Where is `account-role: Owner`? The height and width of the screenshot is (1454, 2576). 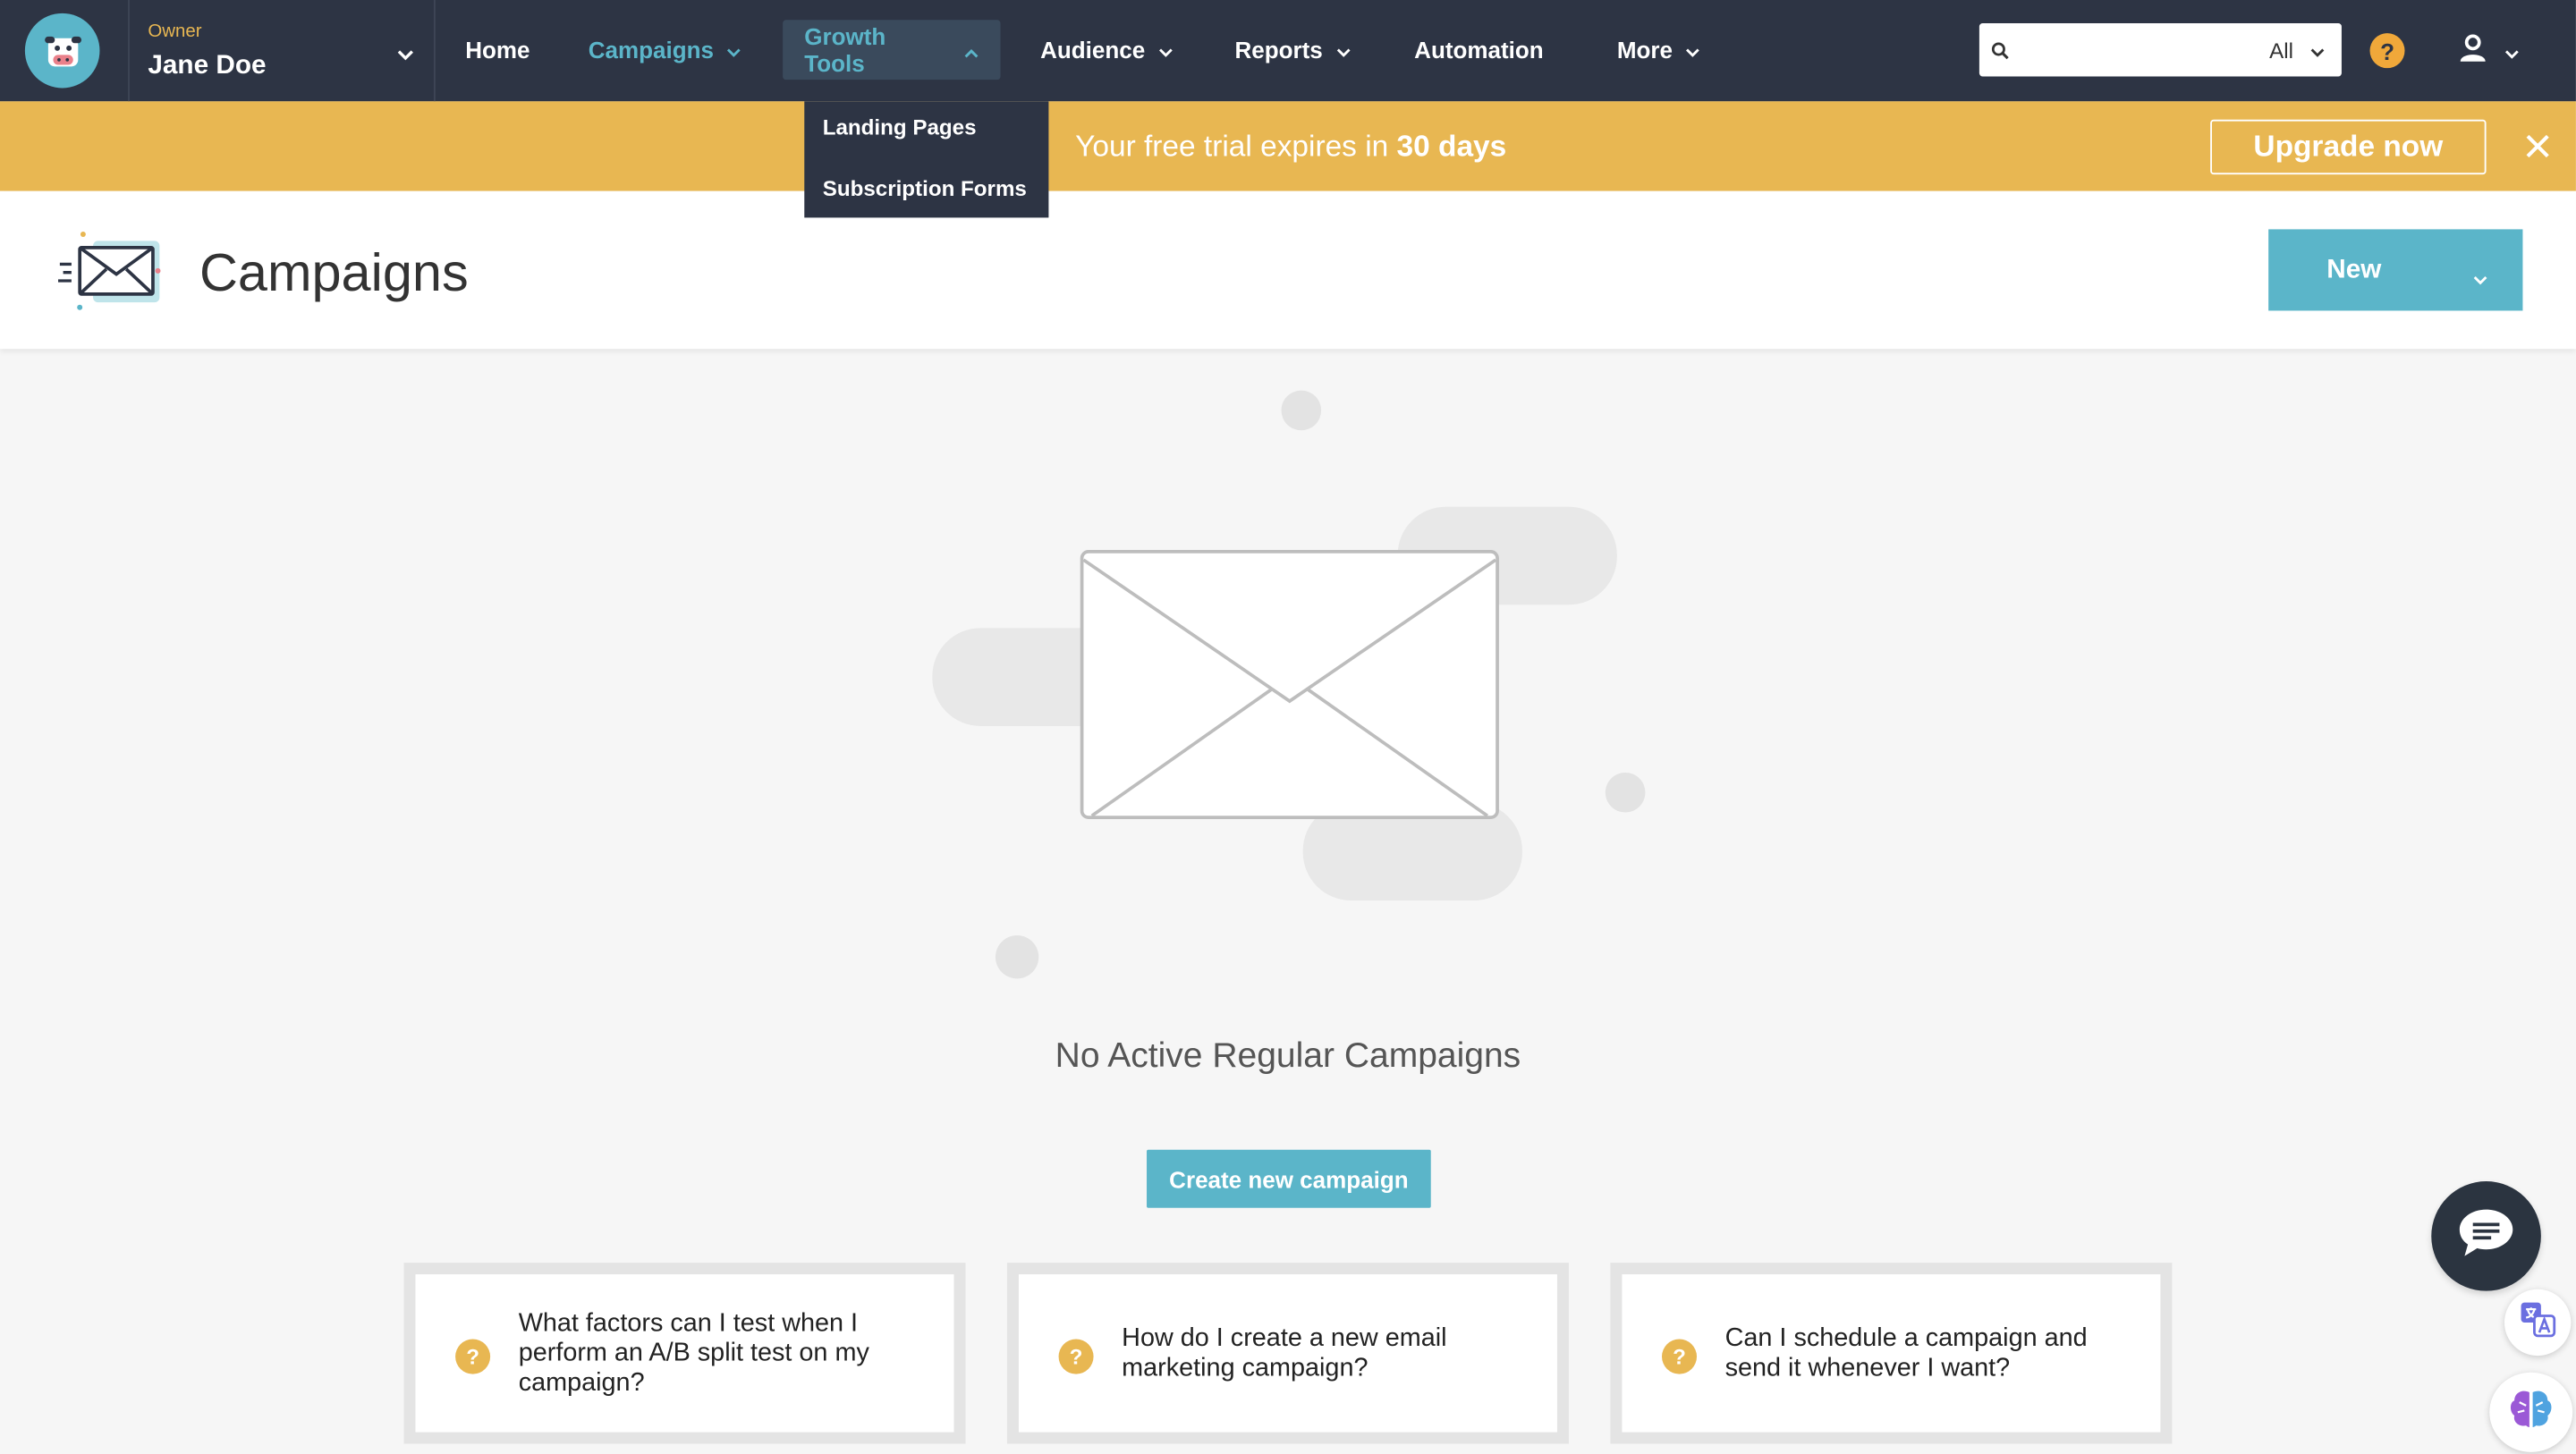 account-role: Owner is located at coordinates (175, 31).